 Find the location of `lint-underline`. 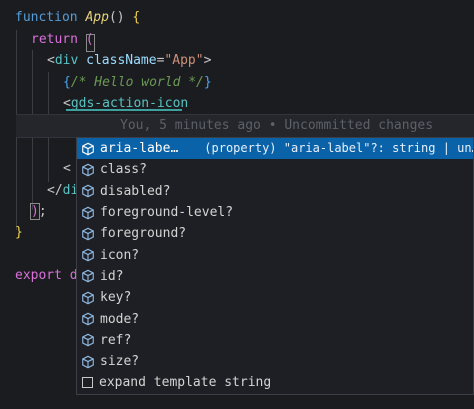

lint-underline is located at coordinates (124, 110).